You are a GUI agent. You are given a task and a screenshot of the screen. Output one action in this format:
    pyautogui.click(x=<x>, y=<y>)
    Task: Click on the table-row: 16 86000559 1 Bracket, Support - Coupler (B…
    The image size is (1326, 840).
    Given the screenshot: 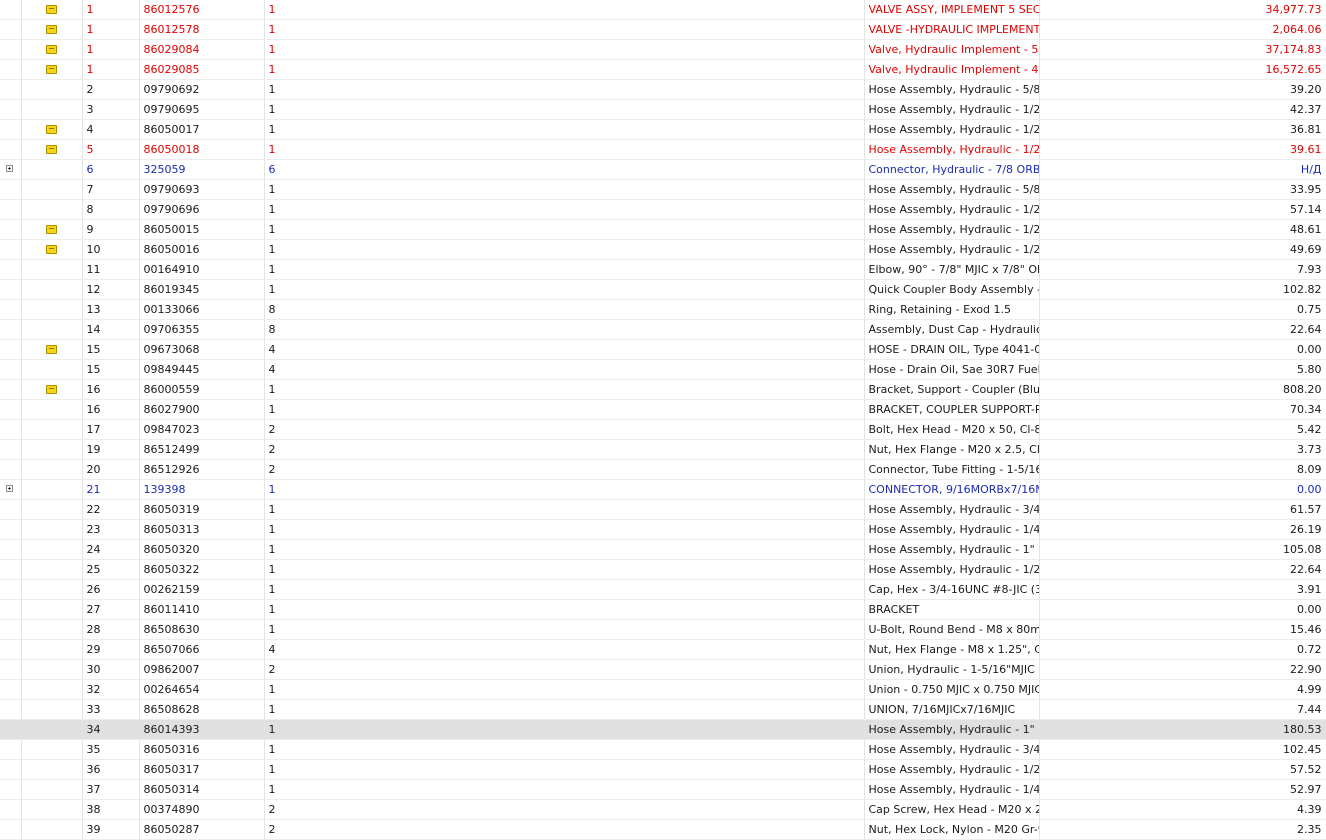 What is the action you would take?
    pyautogui.click(x=663, y=389)
    